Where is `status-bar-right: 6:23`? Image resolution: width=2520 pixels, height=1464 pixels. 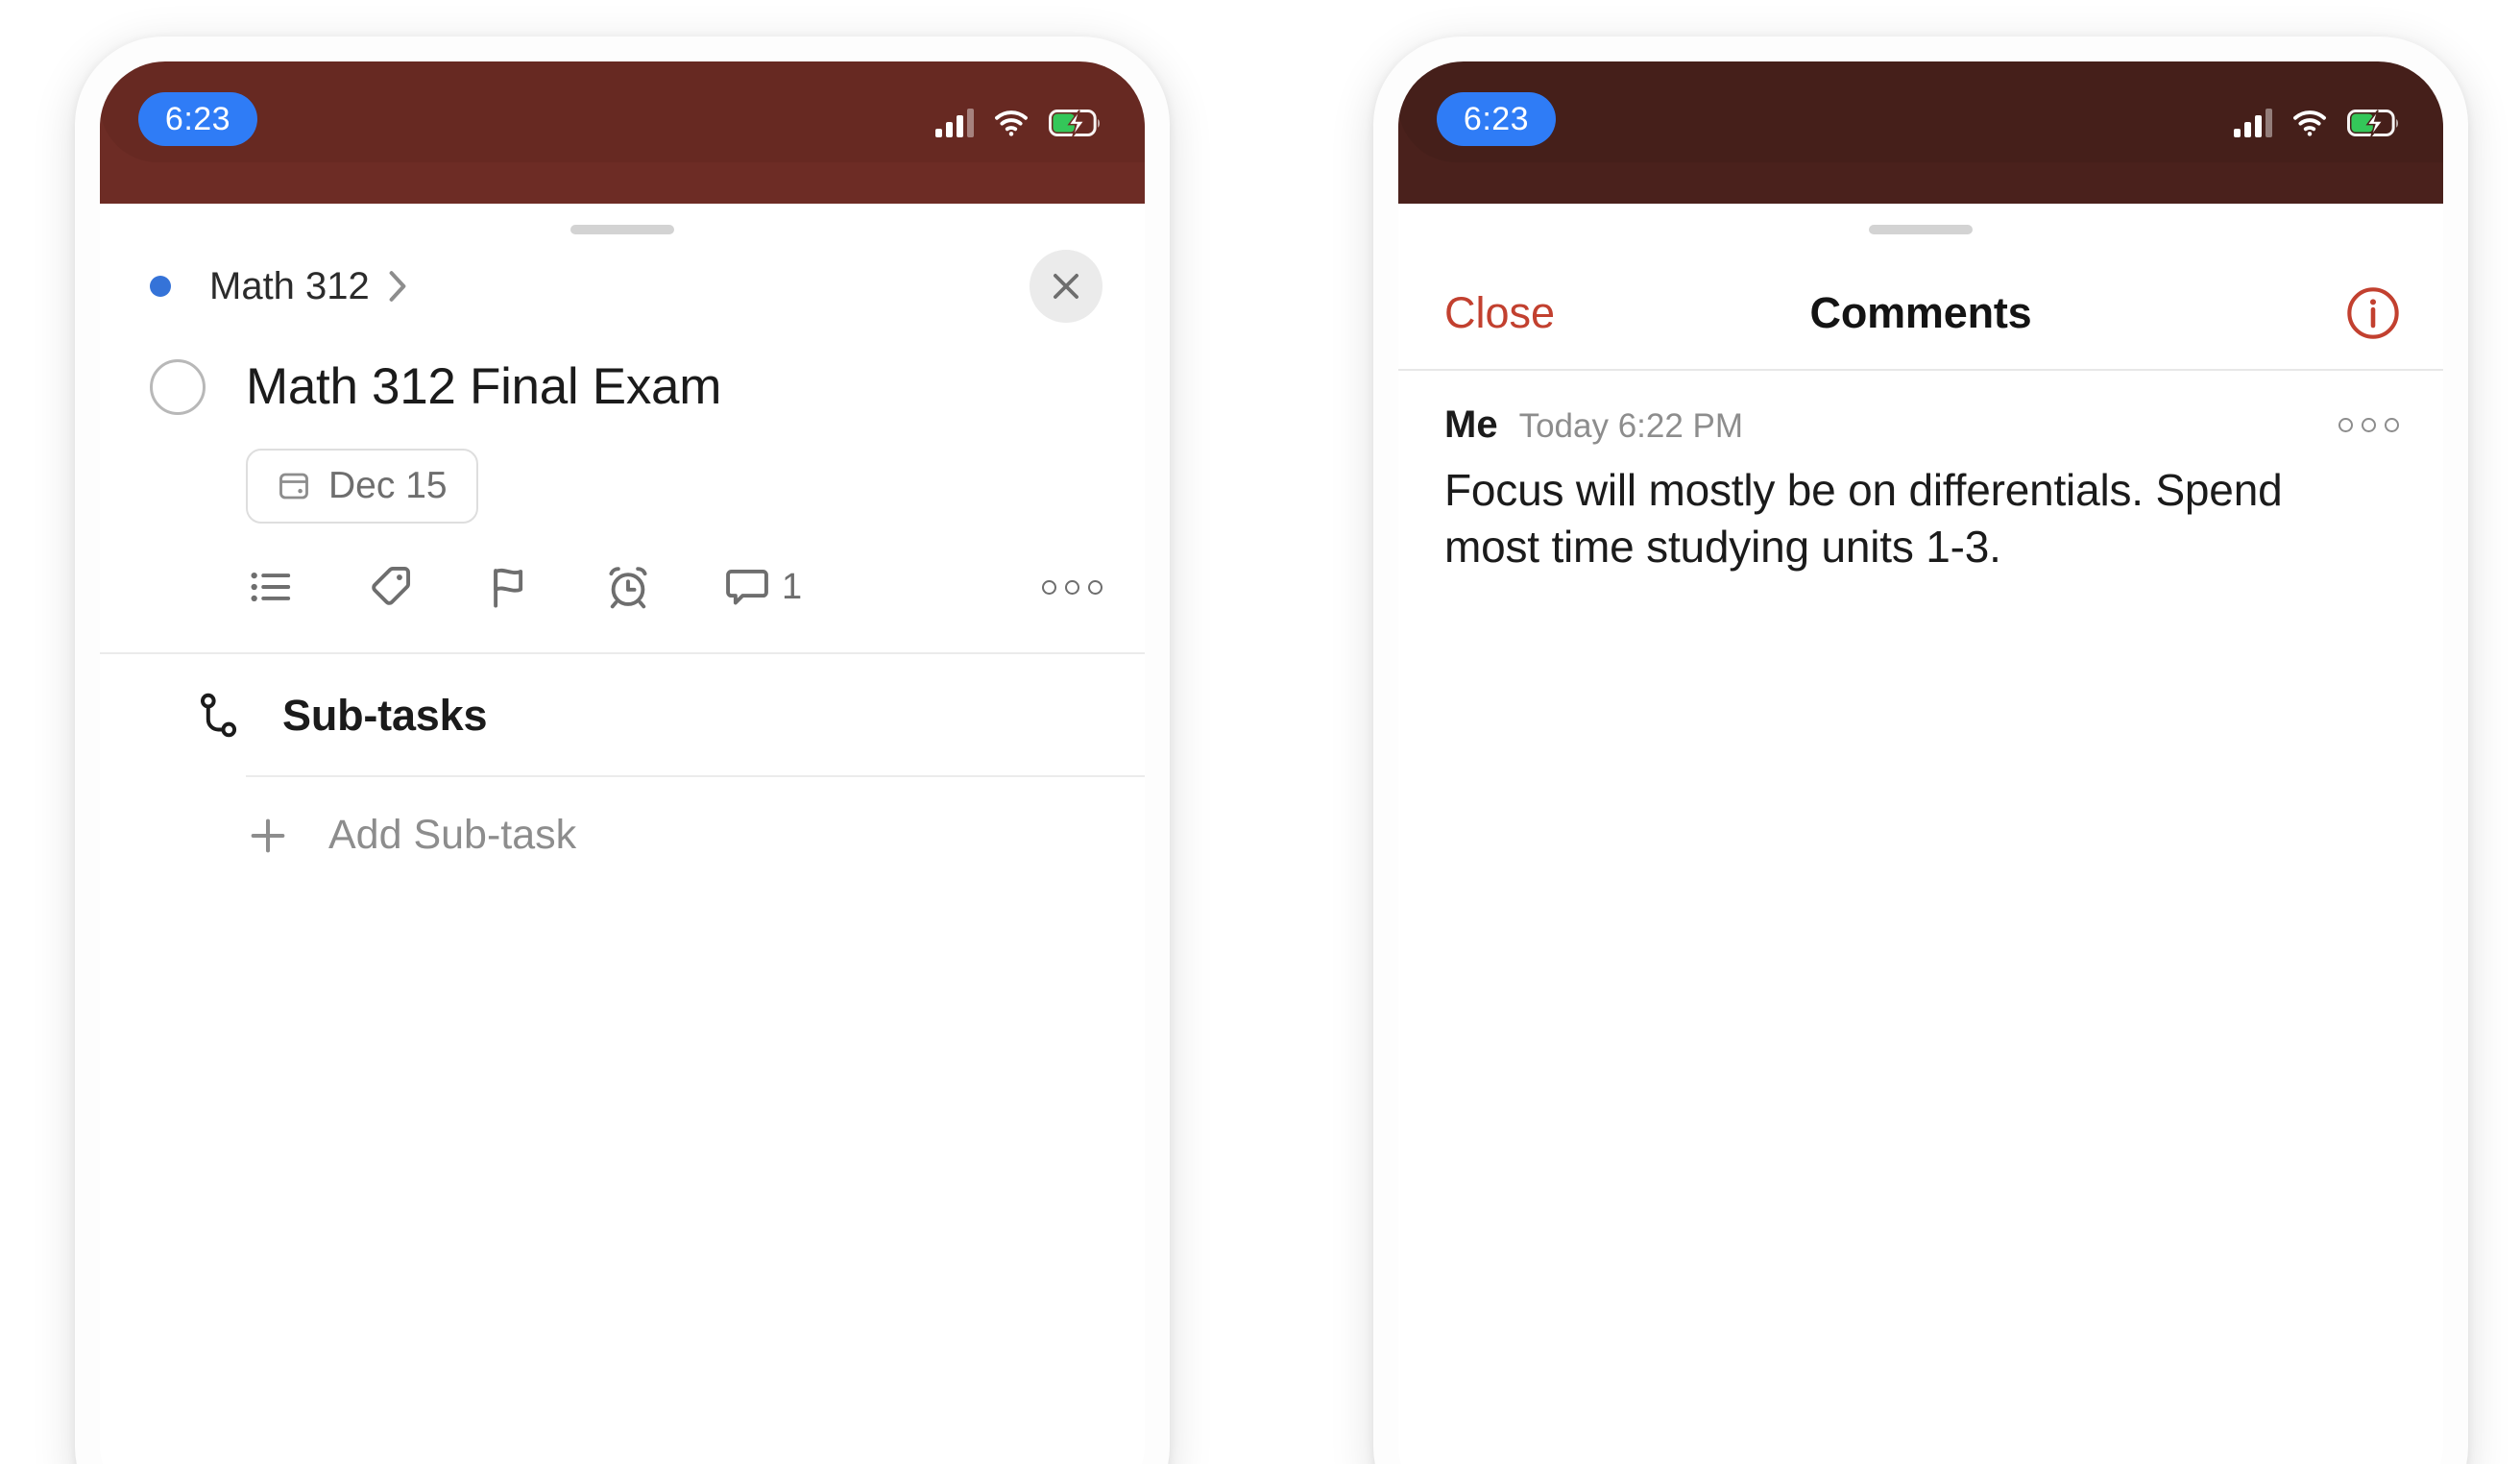
status-bar-right: 6:23 is located at coordinates (1920, 132).